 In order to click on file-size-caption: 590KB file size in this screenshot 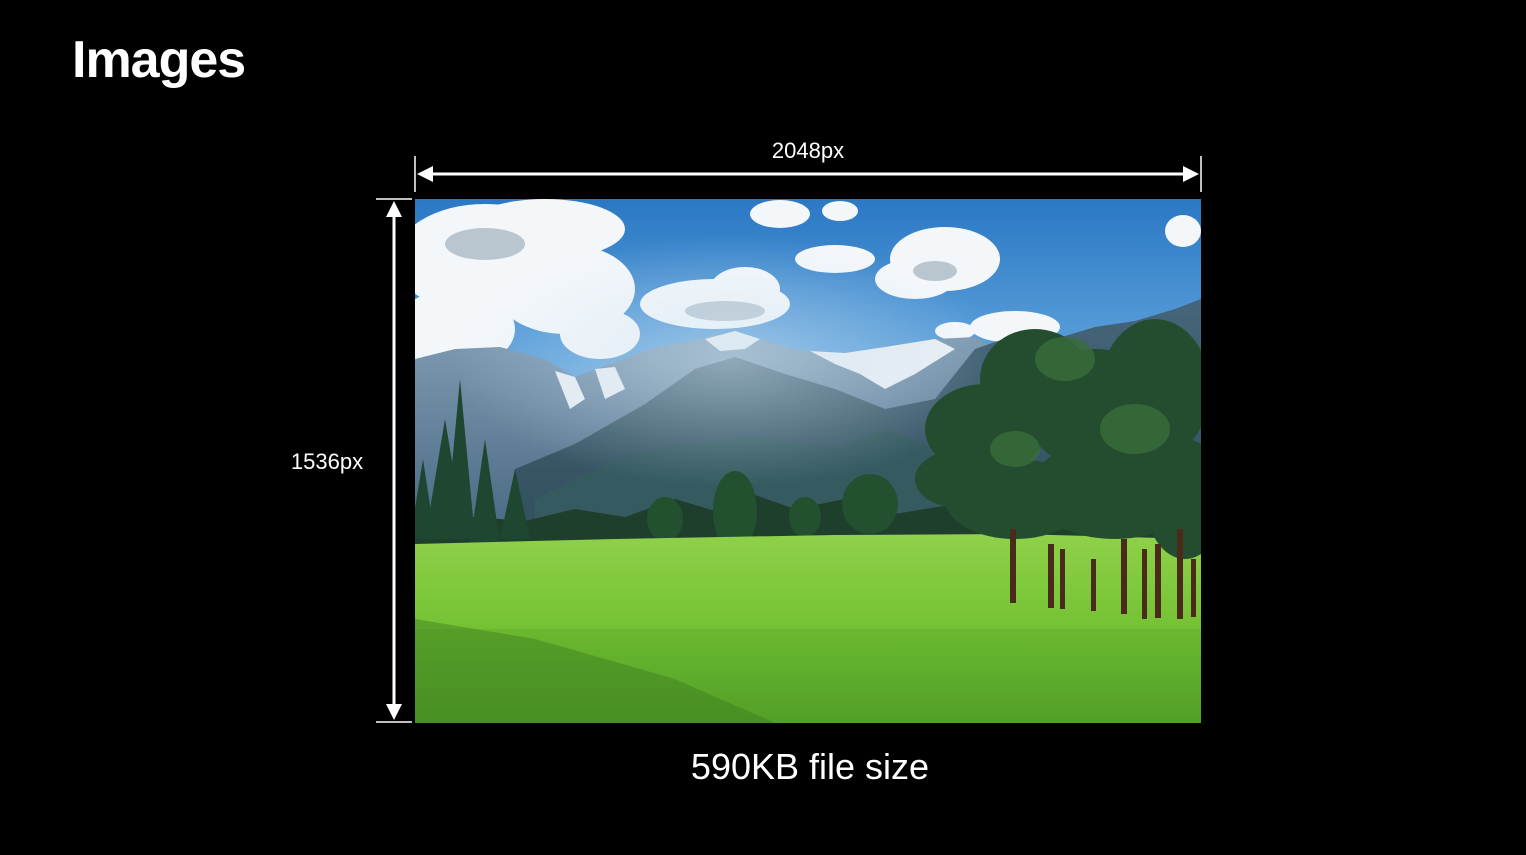, I will do `click(810, 766)`.